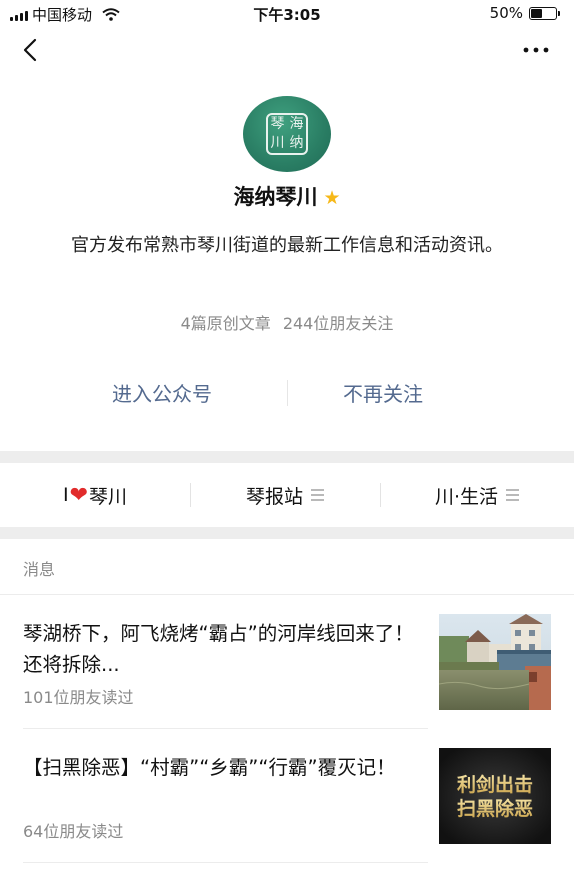  What do you see at coordinates (275, 197) in the screenshot?
I see `account-name-text: 海纳琴川` at bounding box center [275, 197].